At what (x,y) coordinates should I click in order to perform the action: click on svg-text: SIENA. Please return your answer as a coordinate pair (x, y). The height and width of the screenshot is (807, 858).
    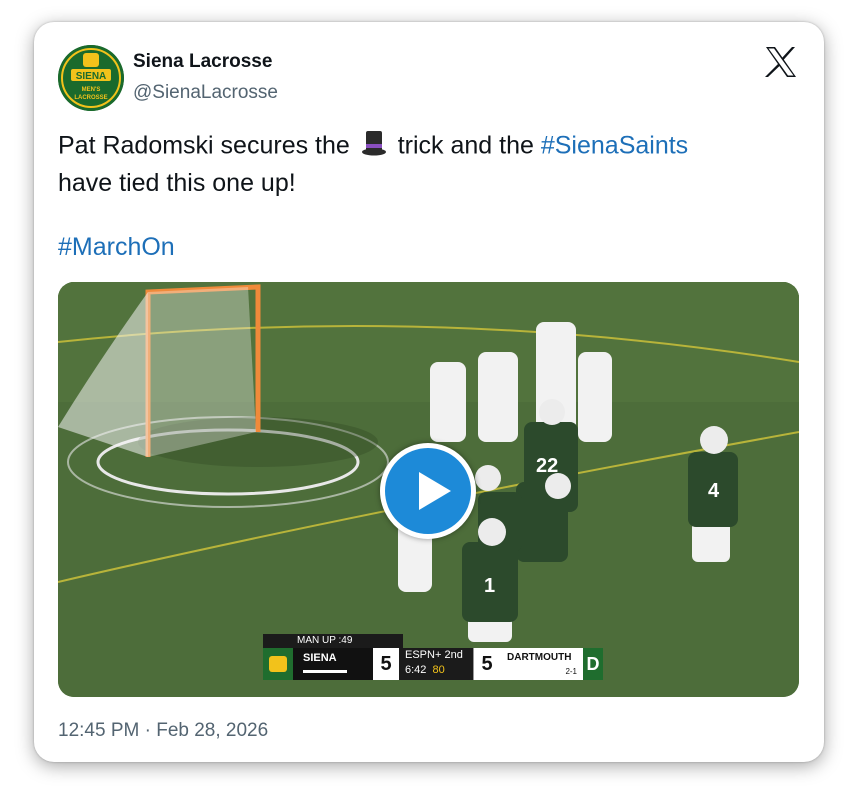
    Looking at the image, I should click on (91, 76).